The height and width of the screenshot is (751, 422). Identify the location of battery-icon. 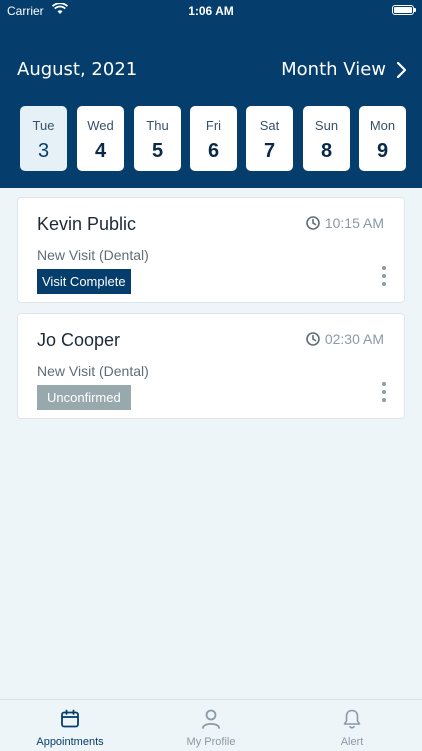
(404, 10).